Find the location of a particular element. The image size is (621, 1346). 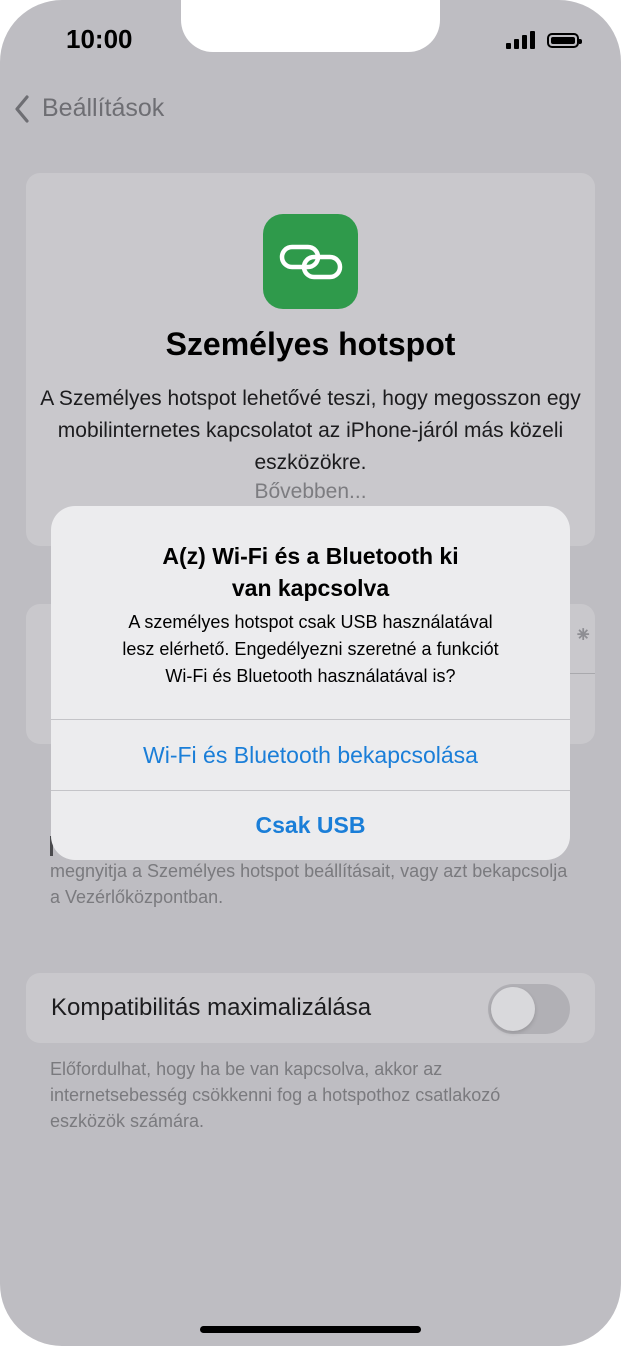

back-label: Beállítások is located at coordinates (103, 108).